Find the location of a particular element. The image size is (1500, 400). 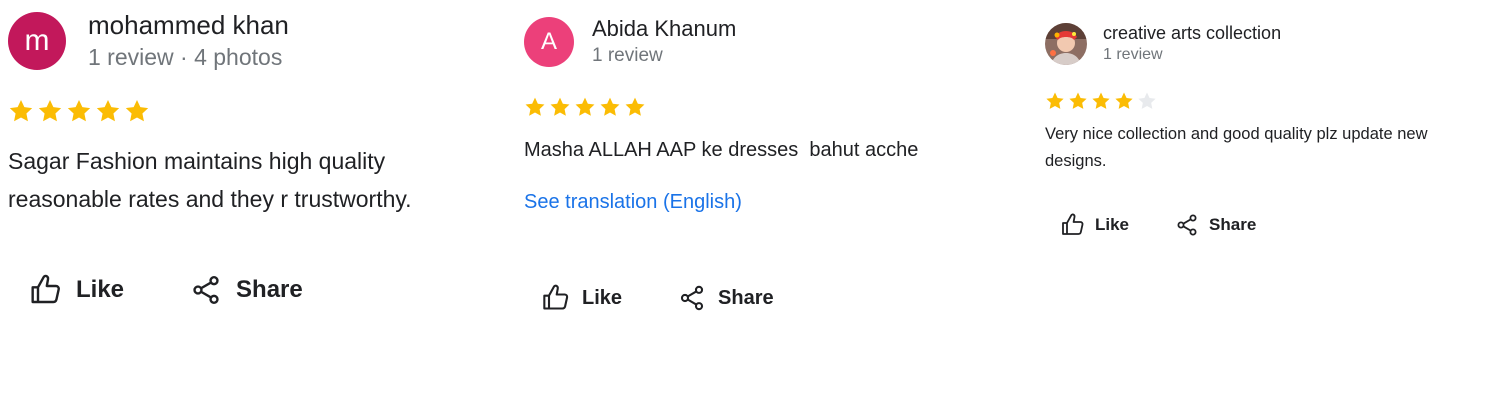

review-header: creative arts collection 1 review is located at coordinates (1265, 43).